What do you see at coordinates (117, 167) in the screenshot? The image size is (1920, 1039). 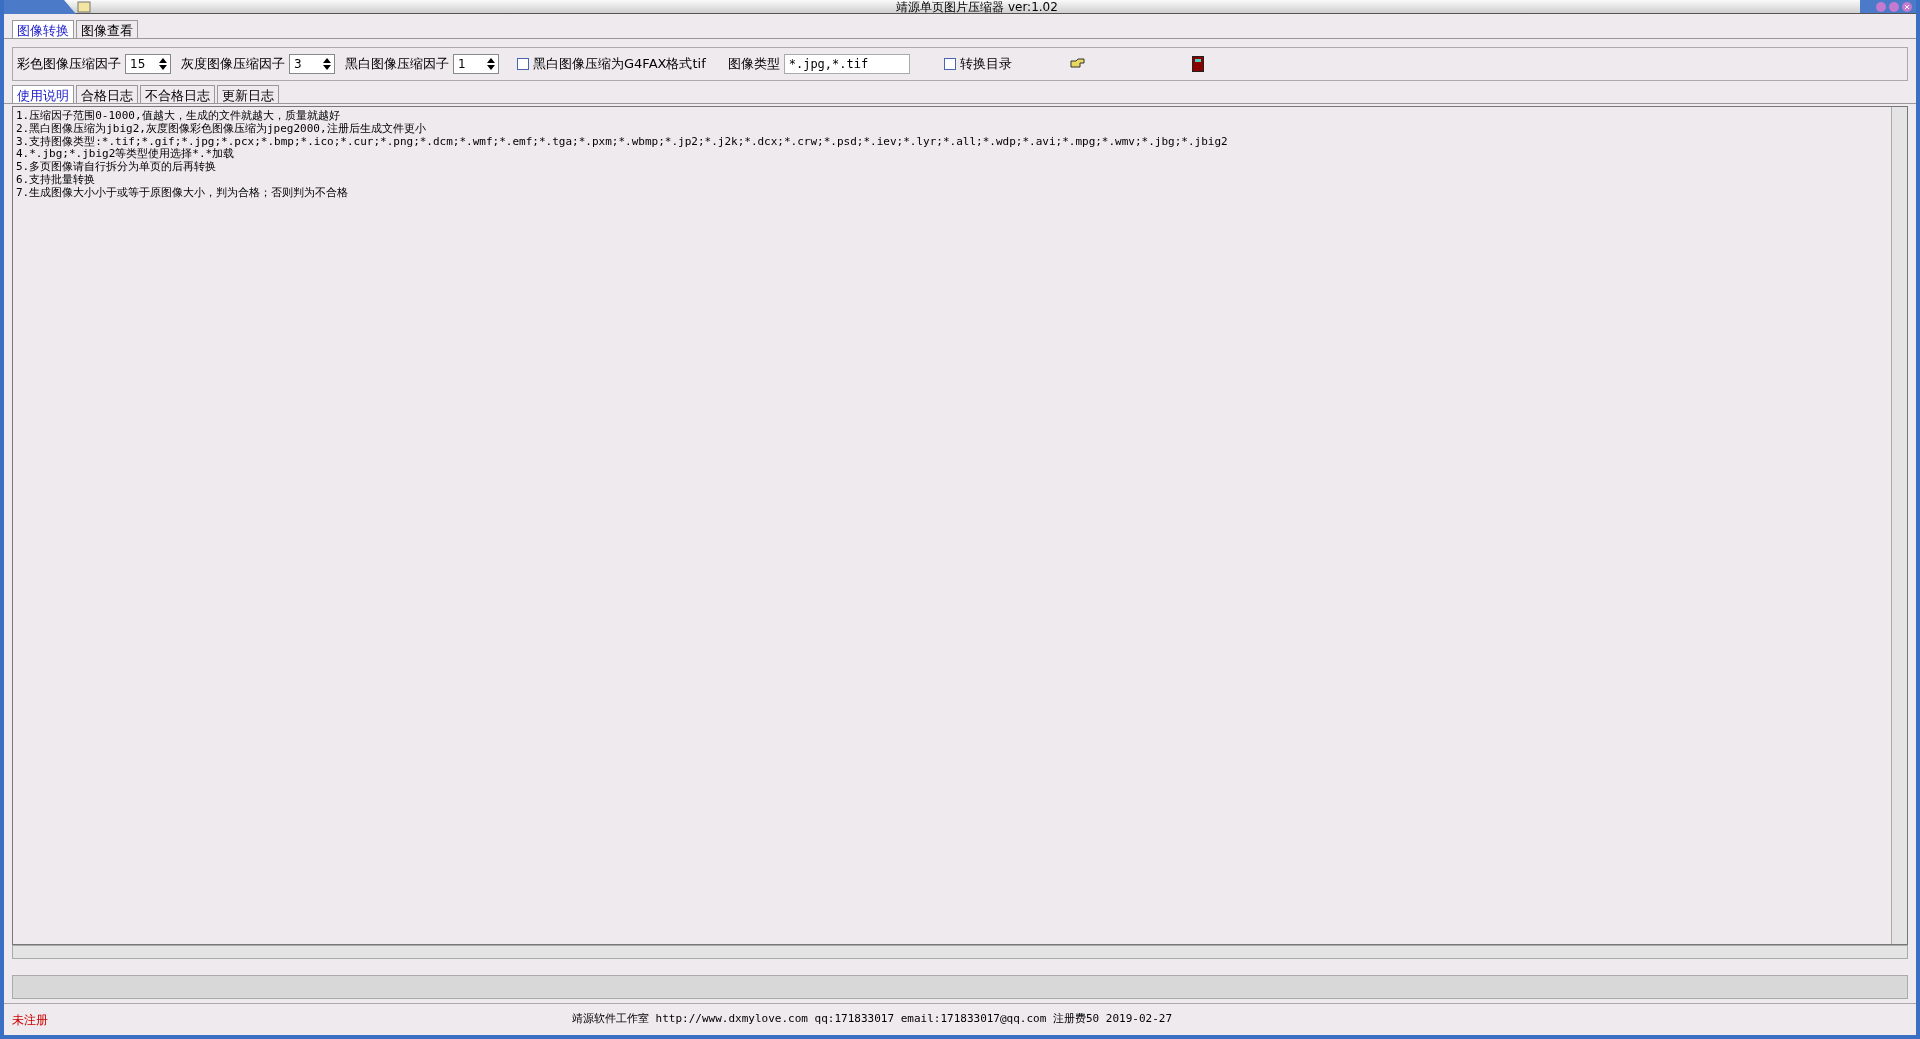 I see `instruction-line: 5.多页图像请自行拆分为单页的后再转换` at bounding box center [117, 167].